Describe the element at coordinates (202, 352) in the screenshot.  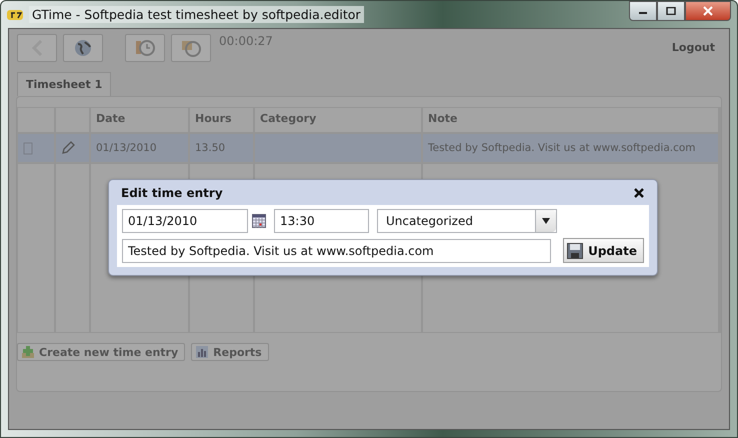
I see `chart-icon` at that location.